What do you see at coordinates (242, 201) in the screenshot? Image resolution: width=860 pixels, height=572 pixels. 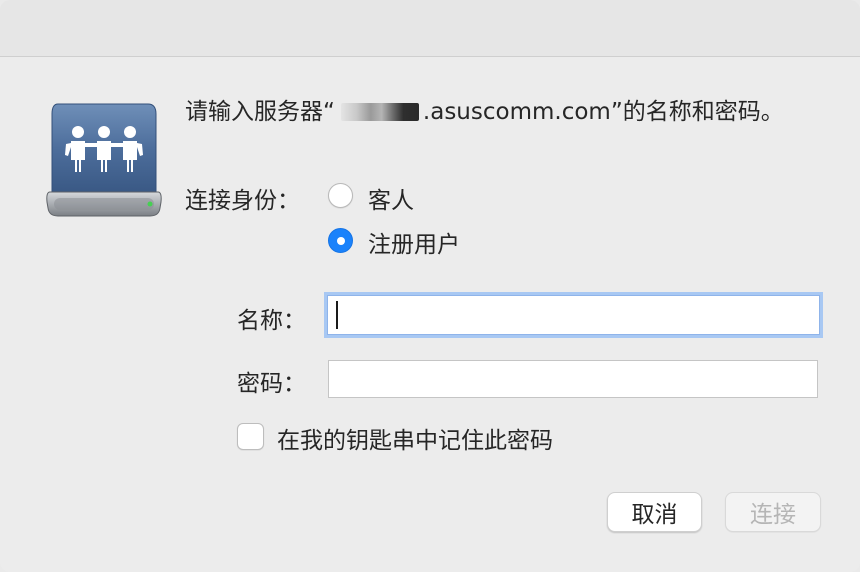 I see `connect-as-label: 连接身份：` at bounding box center [242, 201].